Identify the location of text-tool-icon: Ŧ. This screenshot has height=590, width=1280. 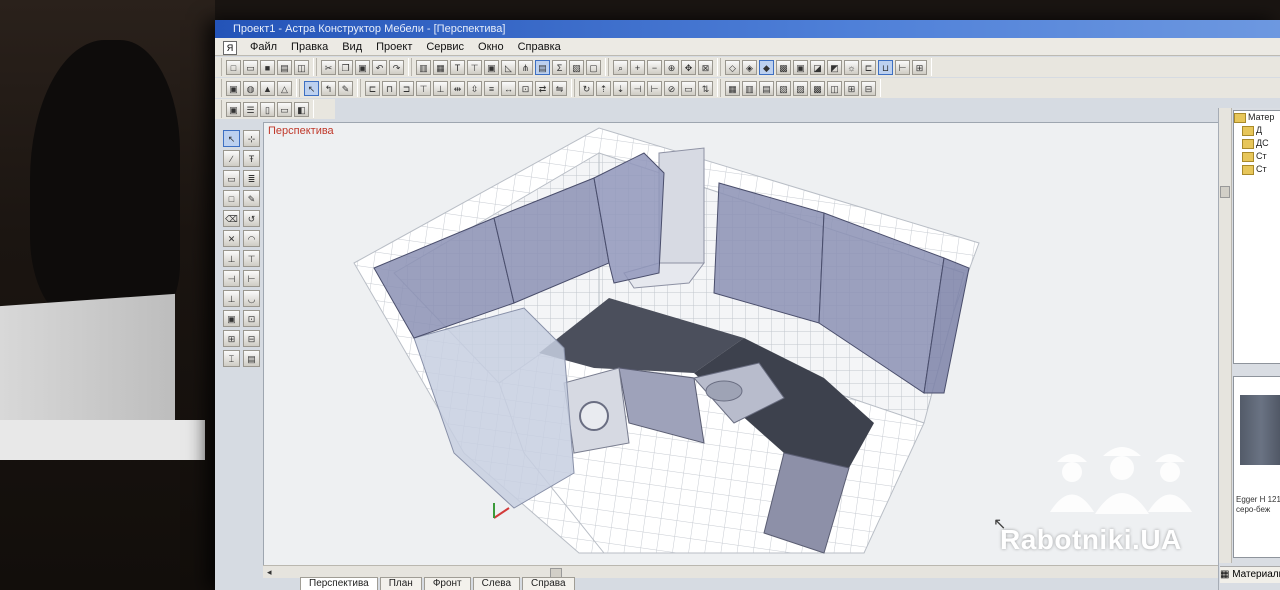
(251, 158).